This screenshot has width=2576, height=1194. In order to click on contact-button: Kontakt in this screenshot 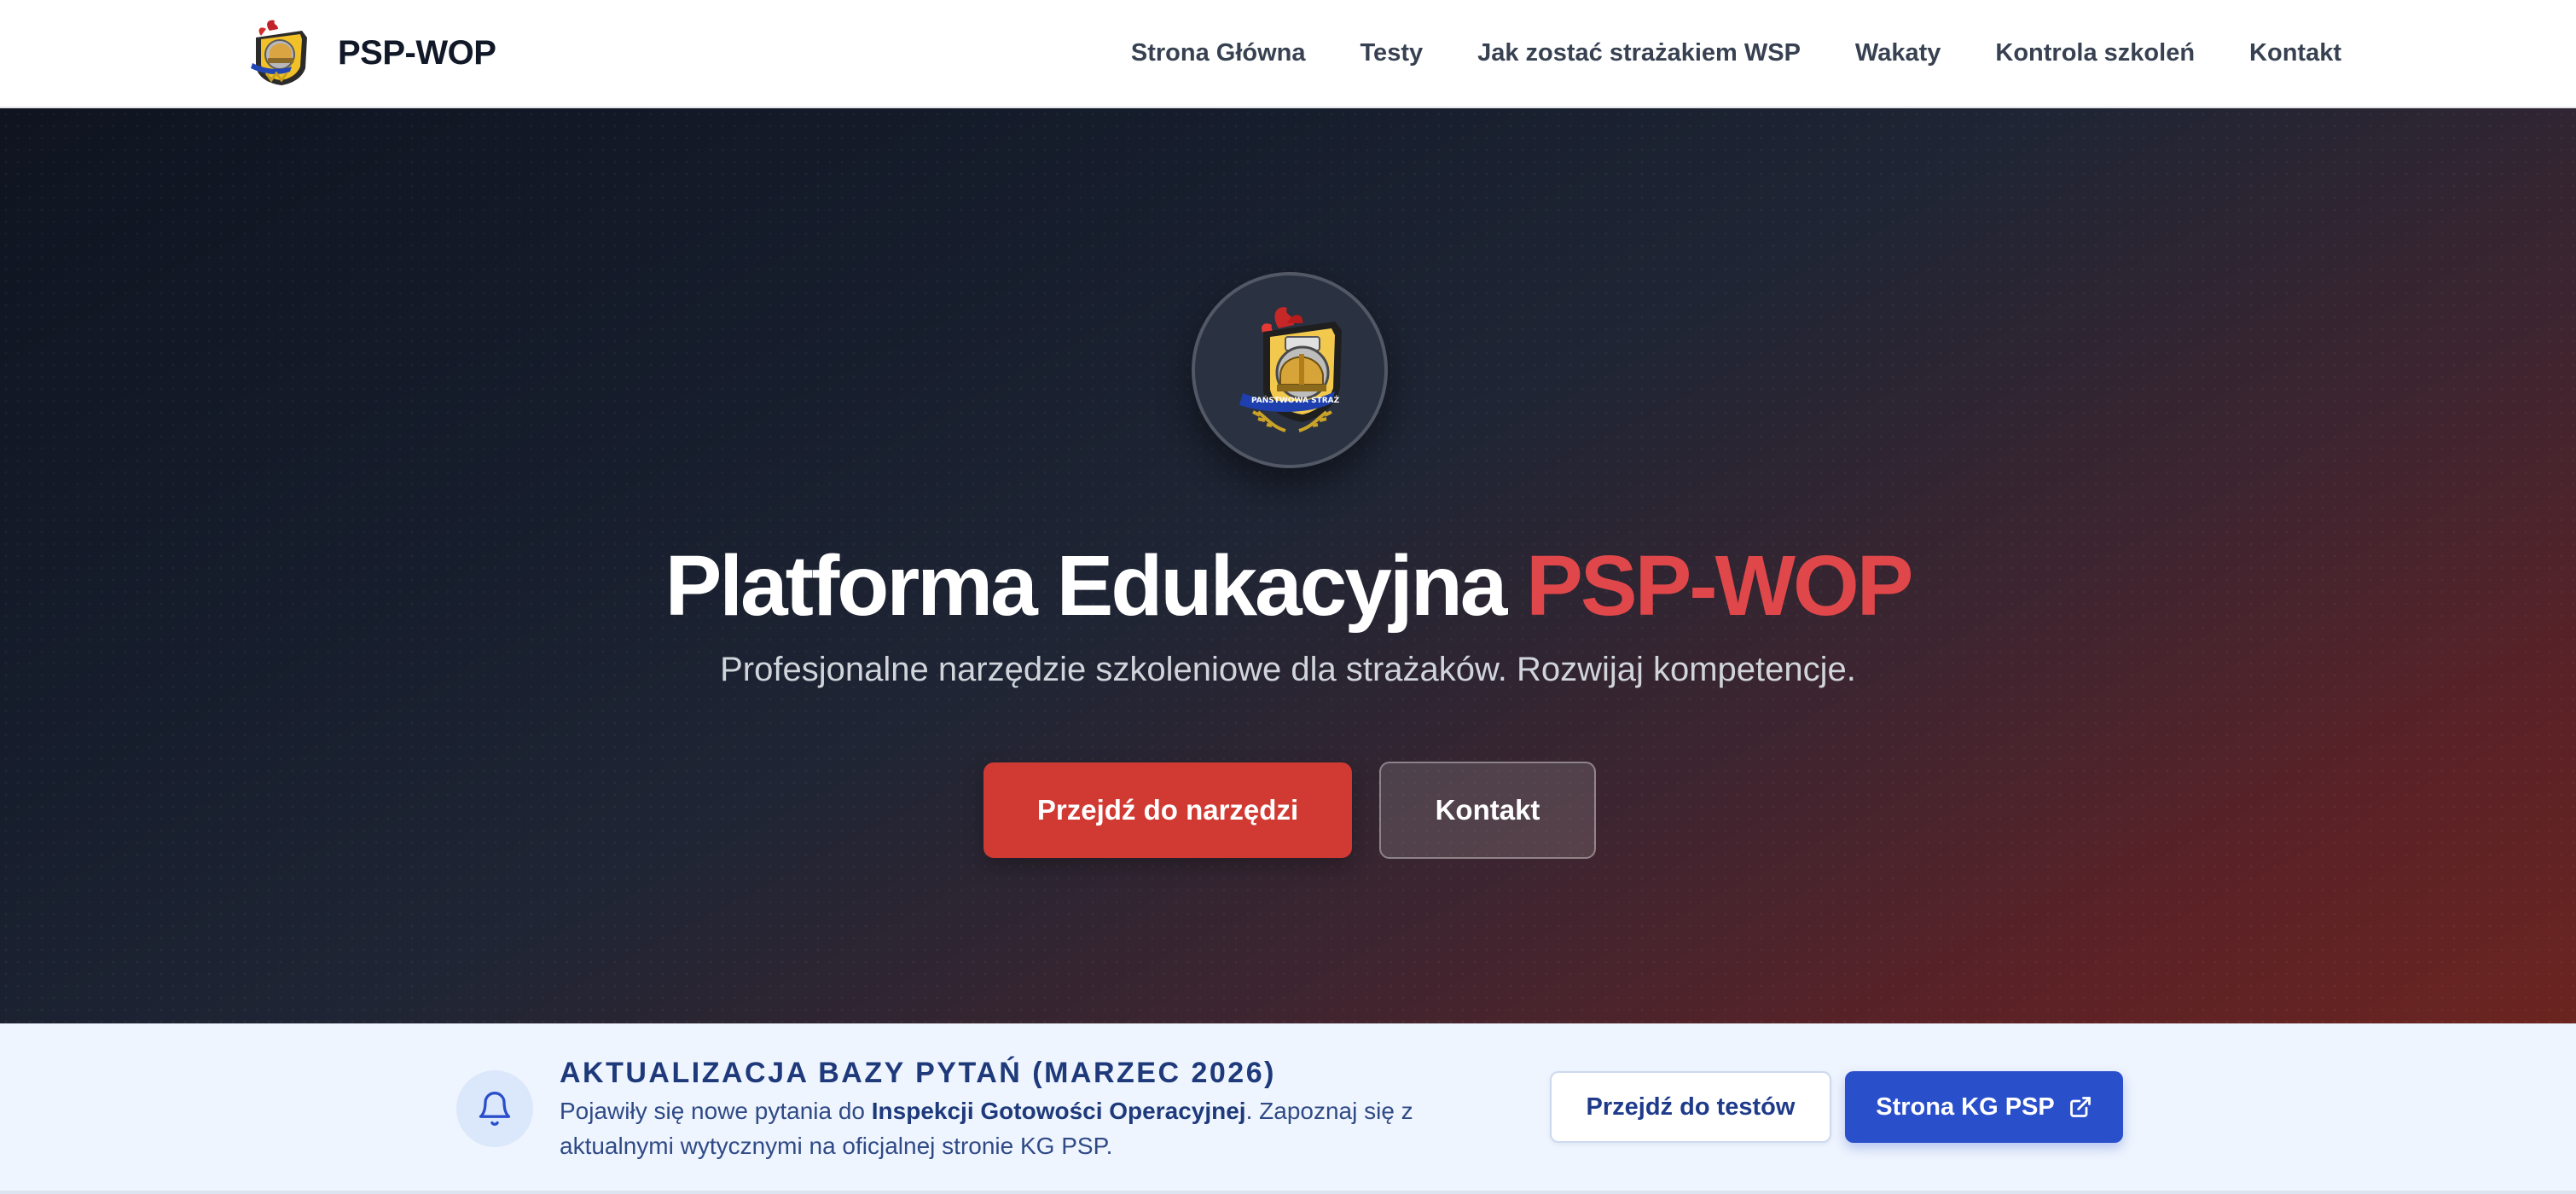, I will do `click(1487, 810)`.